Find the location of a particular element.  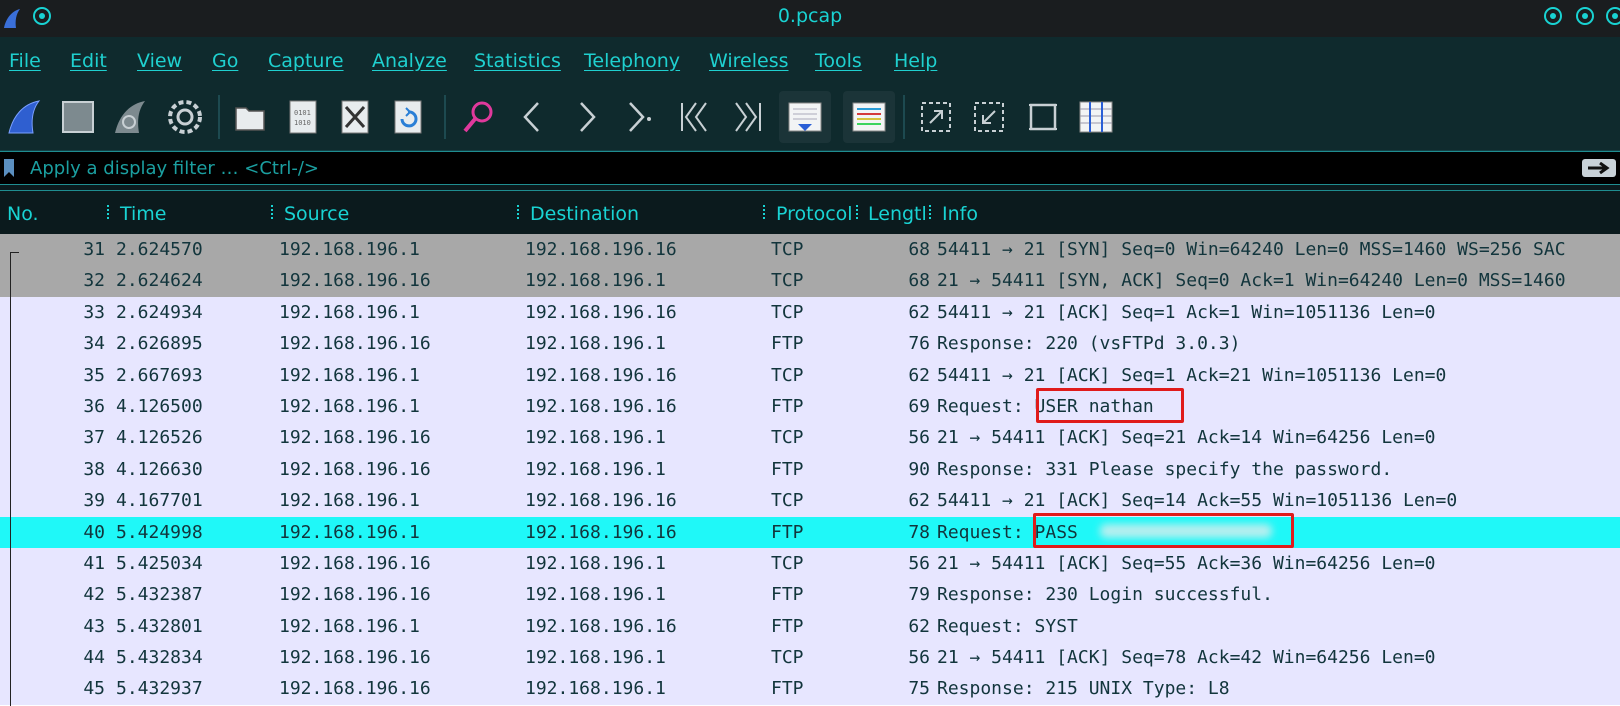

go-back-icon is located at coordinates (532, 117).